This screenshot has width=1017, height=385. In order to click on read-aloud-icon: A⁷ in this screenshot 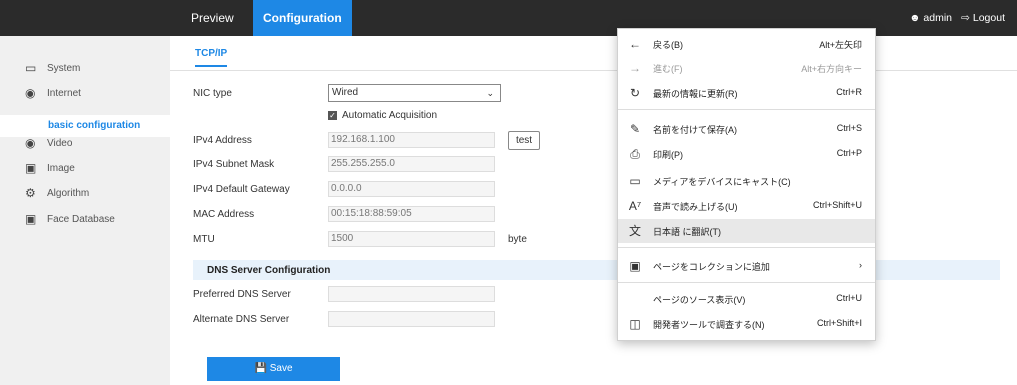, I will do `click(635, 206)`.